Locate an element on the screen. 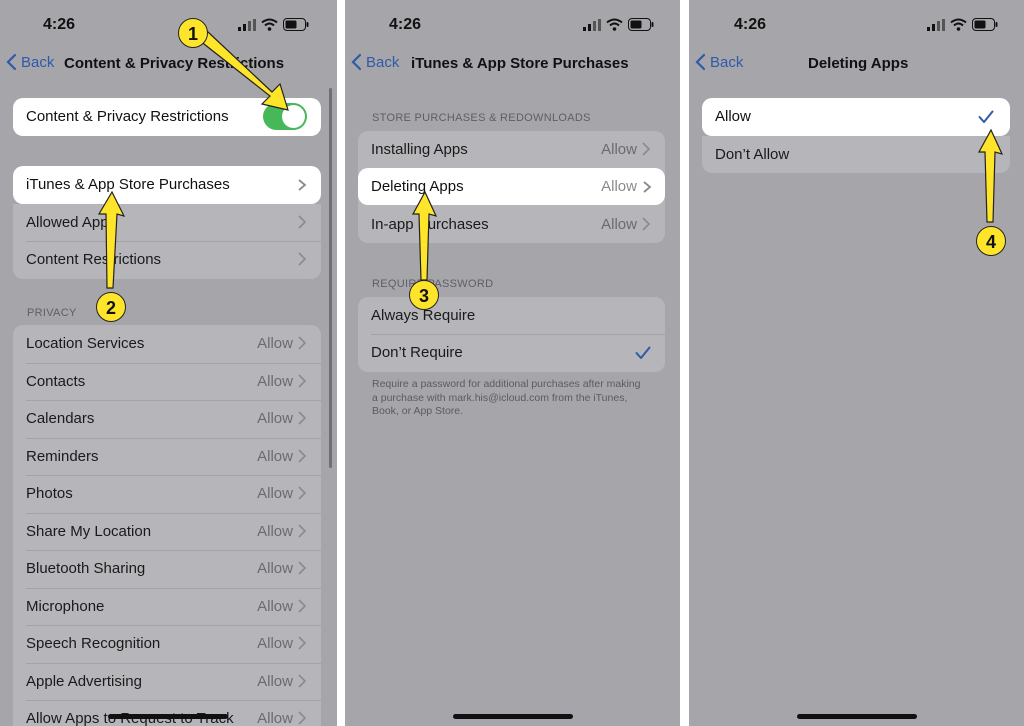 This screenshot has height=726, width=1024. content-privacy-toggle-row: Content & Privacy Restrictions is located at coordinates (167, 117).